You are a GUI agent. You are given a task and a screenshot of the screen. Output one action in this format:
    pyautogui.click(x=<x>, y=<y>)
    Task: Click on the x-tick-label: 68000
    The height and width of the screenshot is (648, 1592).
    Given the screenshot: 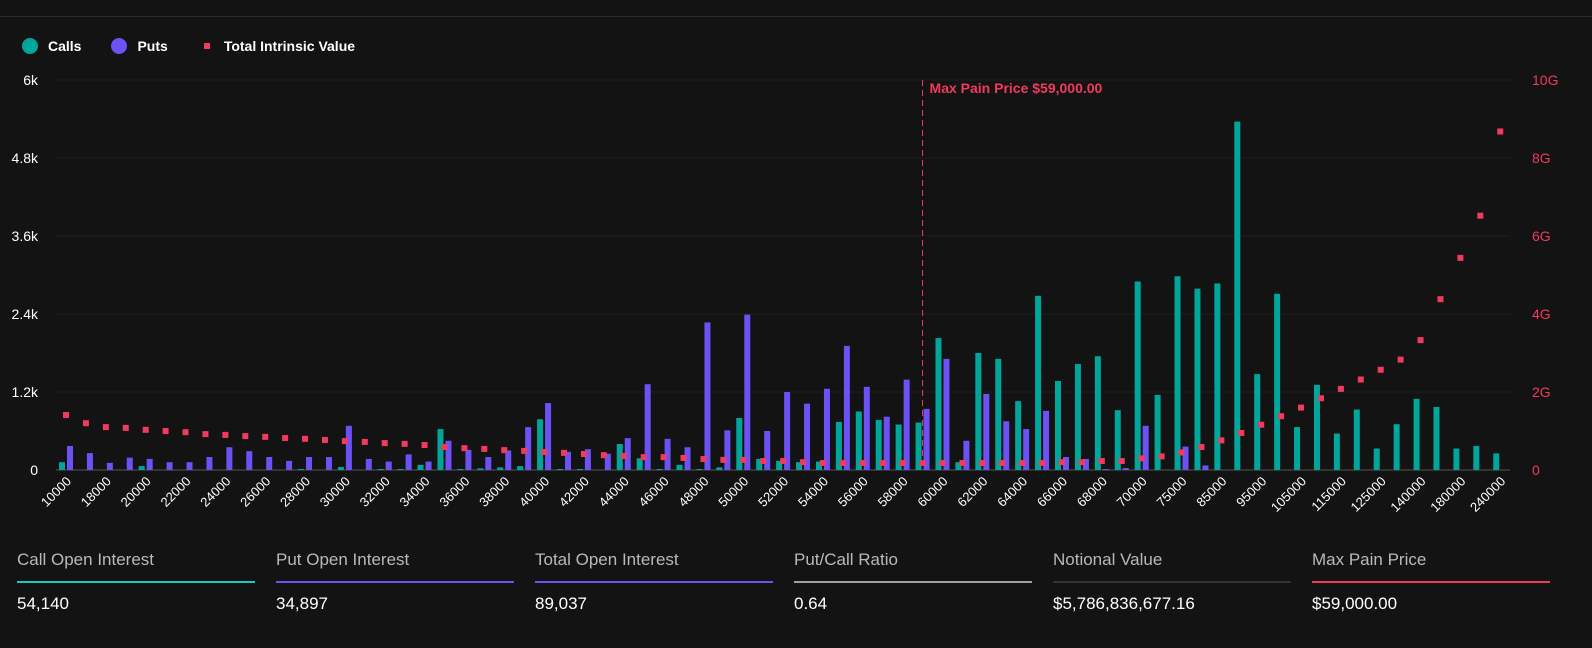 What is the action you would take?
    pyautogui.click(x=1092, y=492)
    